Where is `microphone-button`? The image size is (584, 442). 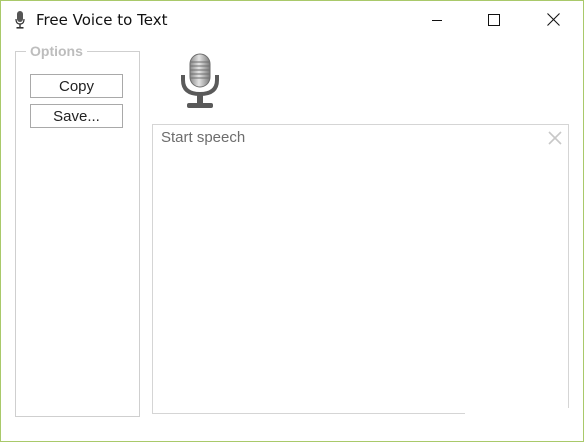 microphone-button is located at coordinates (200, 82).